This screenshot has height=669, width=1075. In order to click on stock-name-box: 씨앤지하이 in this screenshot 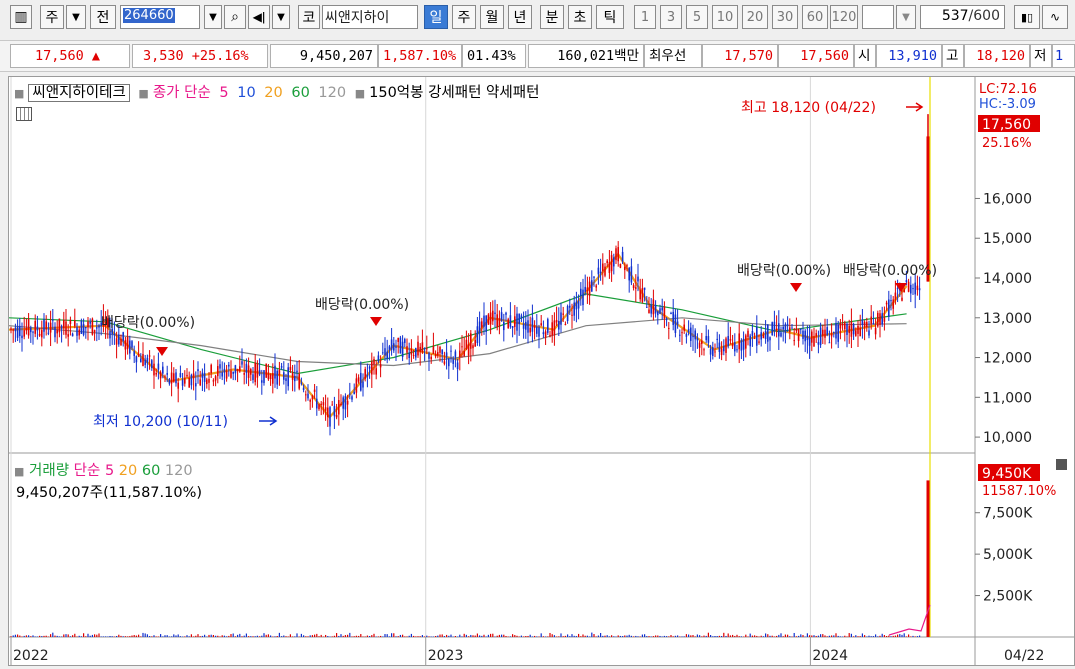, I will do `click(370, 17)`.